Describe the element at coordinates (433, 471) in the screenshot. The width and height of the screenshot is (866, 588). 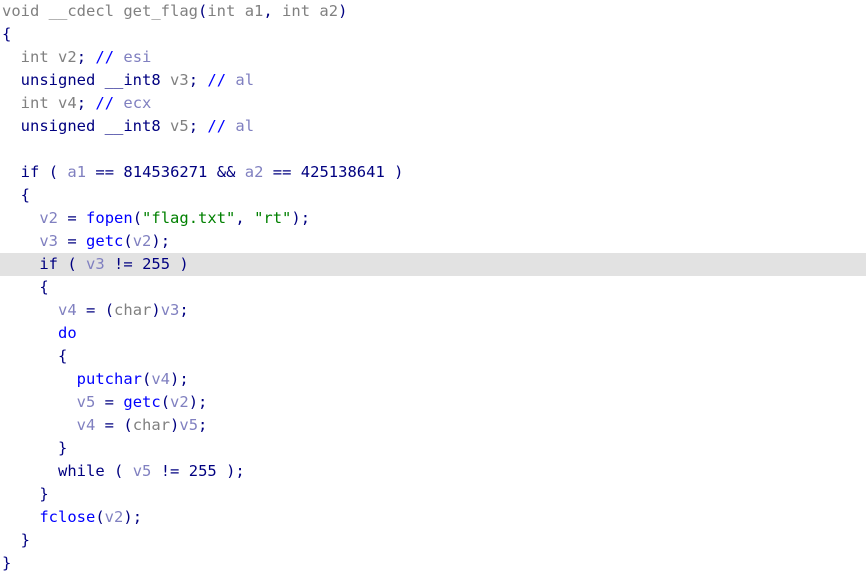
I see `code-line: while ( v5 != 255 );` at that location.